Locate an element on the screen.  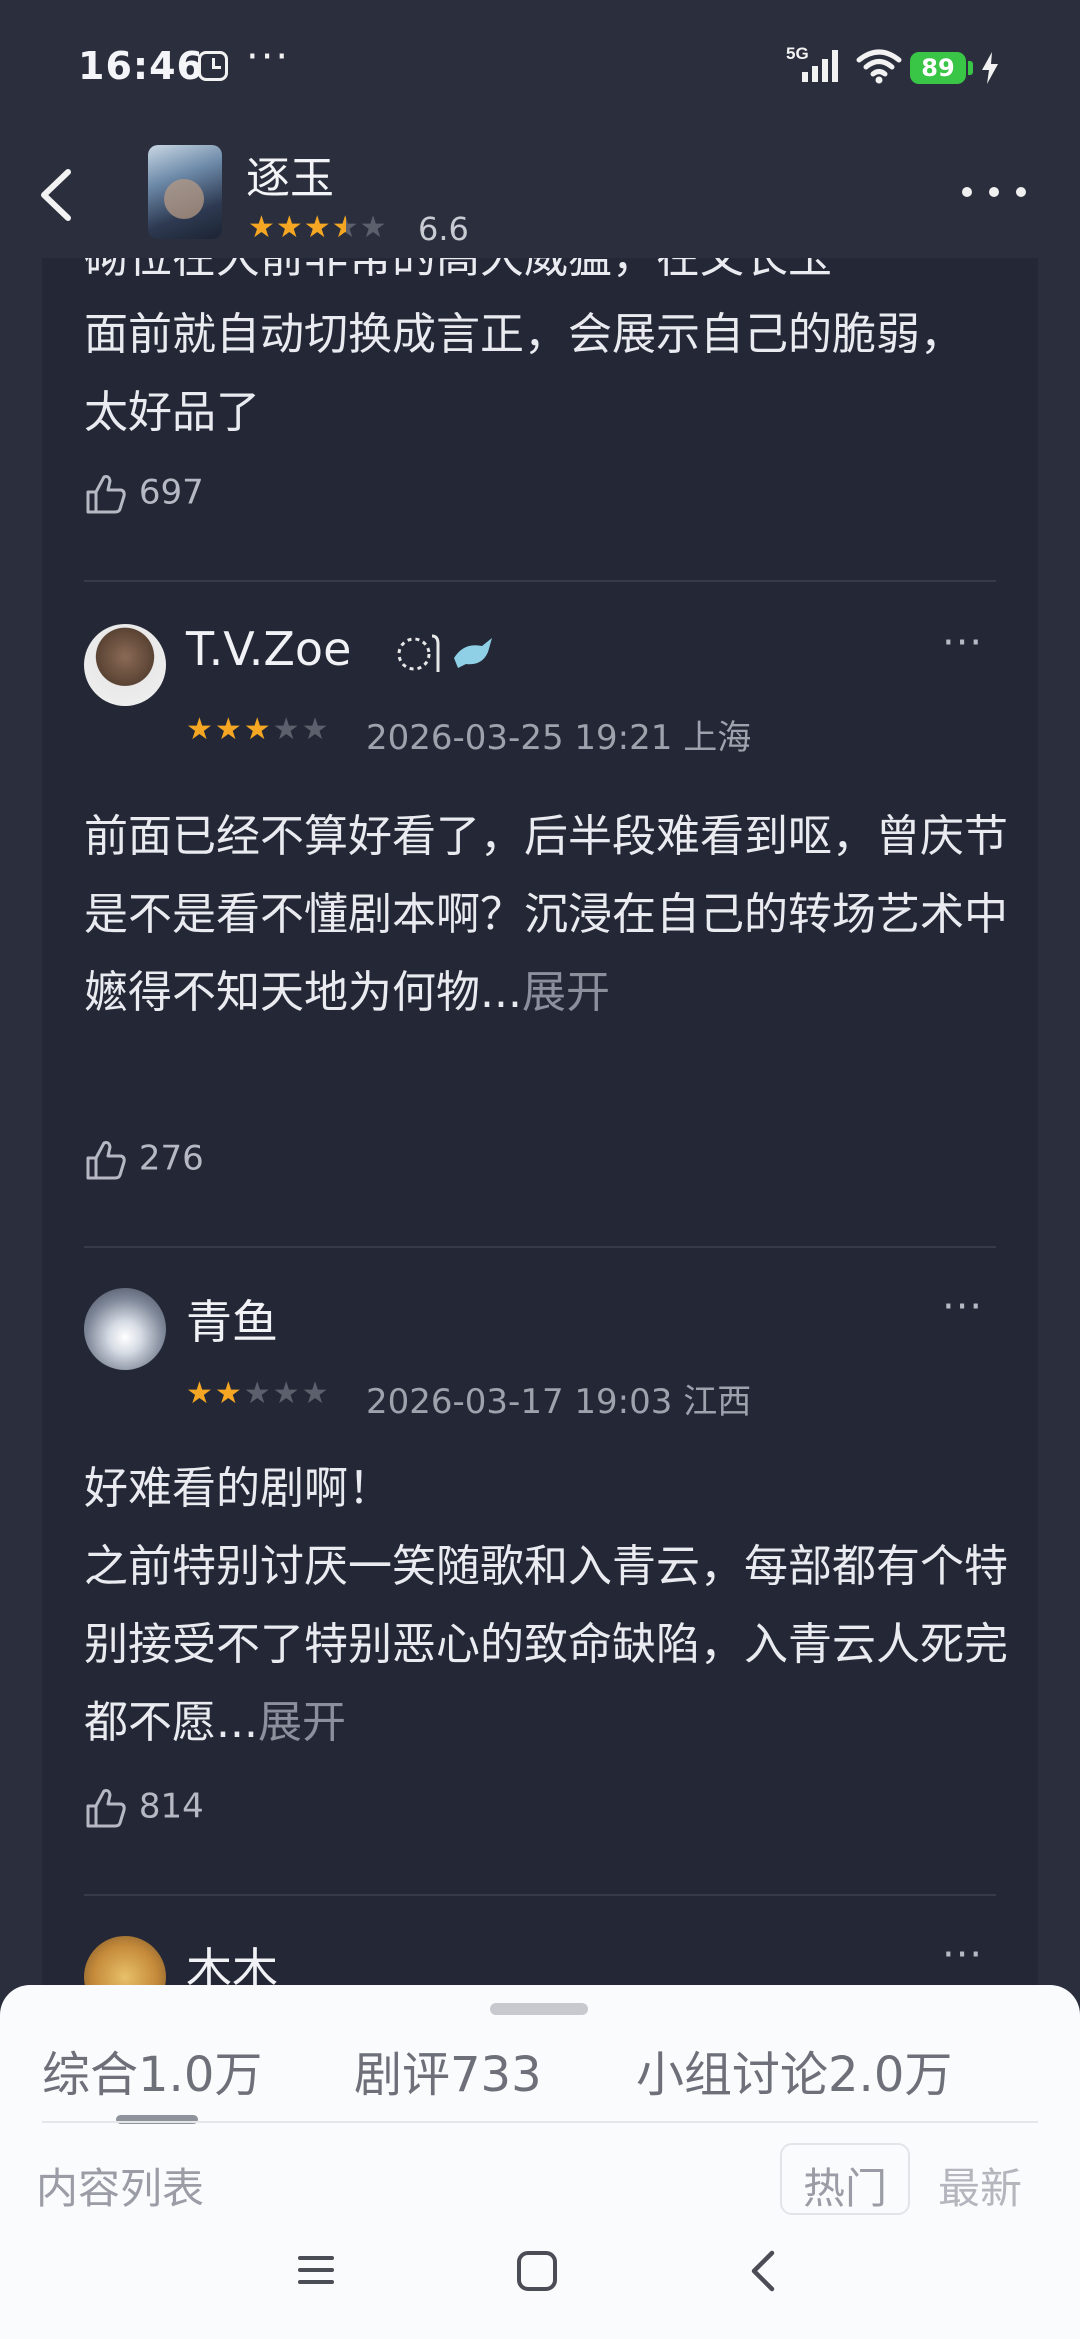
home-button is located at coordinates (537, 2273).